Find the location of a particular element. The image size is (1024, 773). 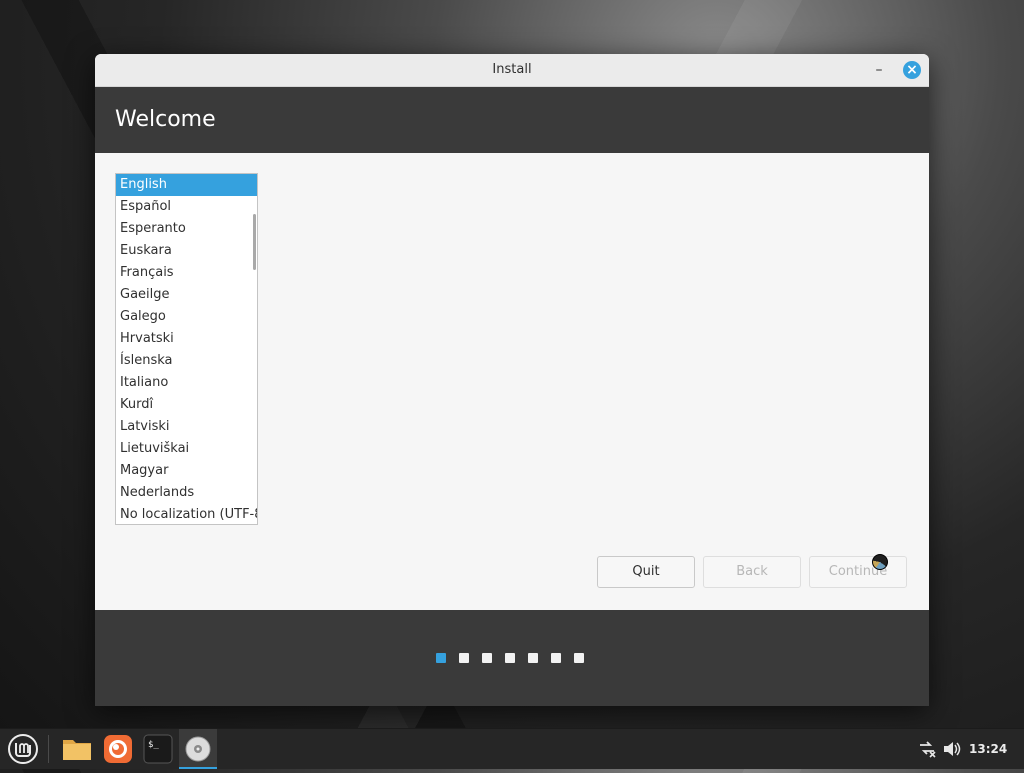

language-item: Hrvatski is located at coordinates (186, 339).